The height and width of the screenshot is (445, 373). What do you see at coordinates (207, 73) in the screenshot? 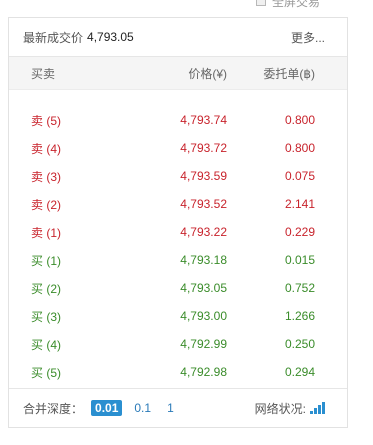
I see `column-price: 价格(¥)` at bounding box center [207, 73].